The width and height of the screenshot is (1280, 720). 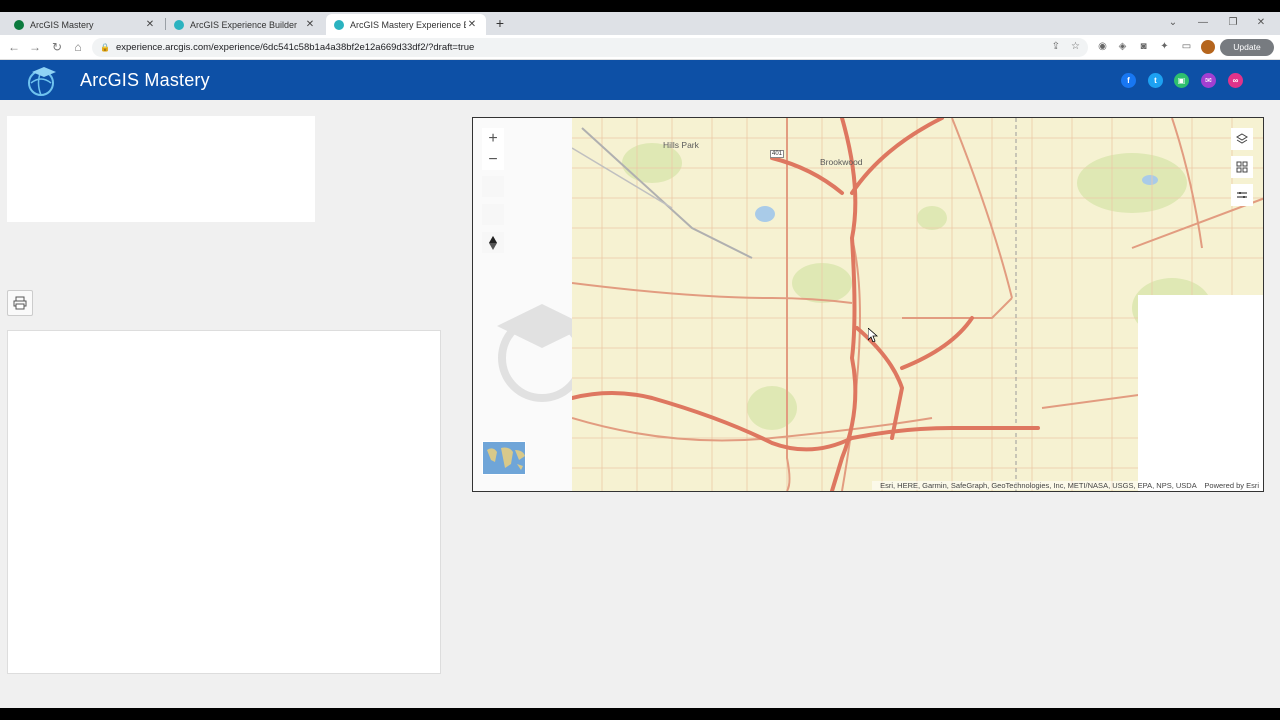 I want to click on basemap-gallery-icon, so click(x=1242, y=167).